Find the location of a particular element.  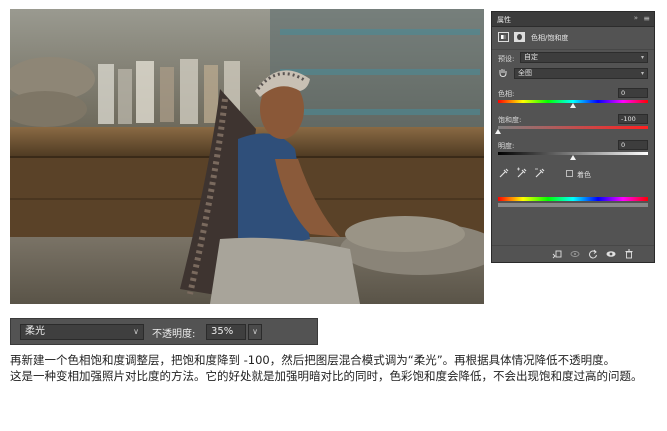

hue-label: 色相: is located at coordinates (506, 94).